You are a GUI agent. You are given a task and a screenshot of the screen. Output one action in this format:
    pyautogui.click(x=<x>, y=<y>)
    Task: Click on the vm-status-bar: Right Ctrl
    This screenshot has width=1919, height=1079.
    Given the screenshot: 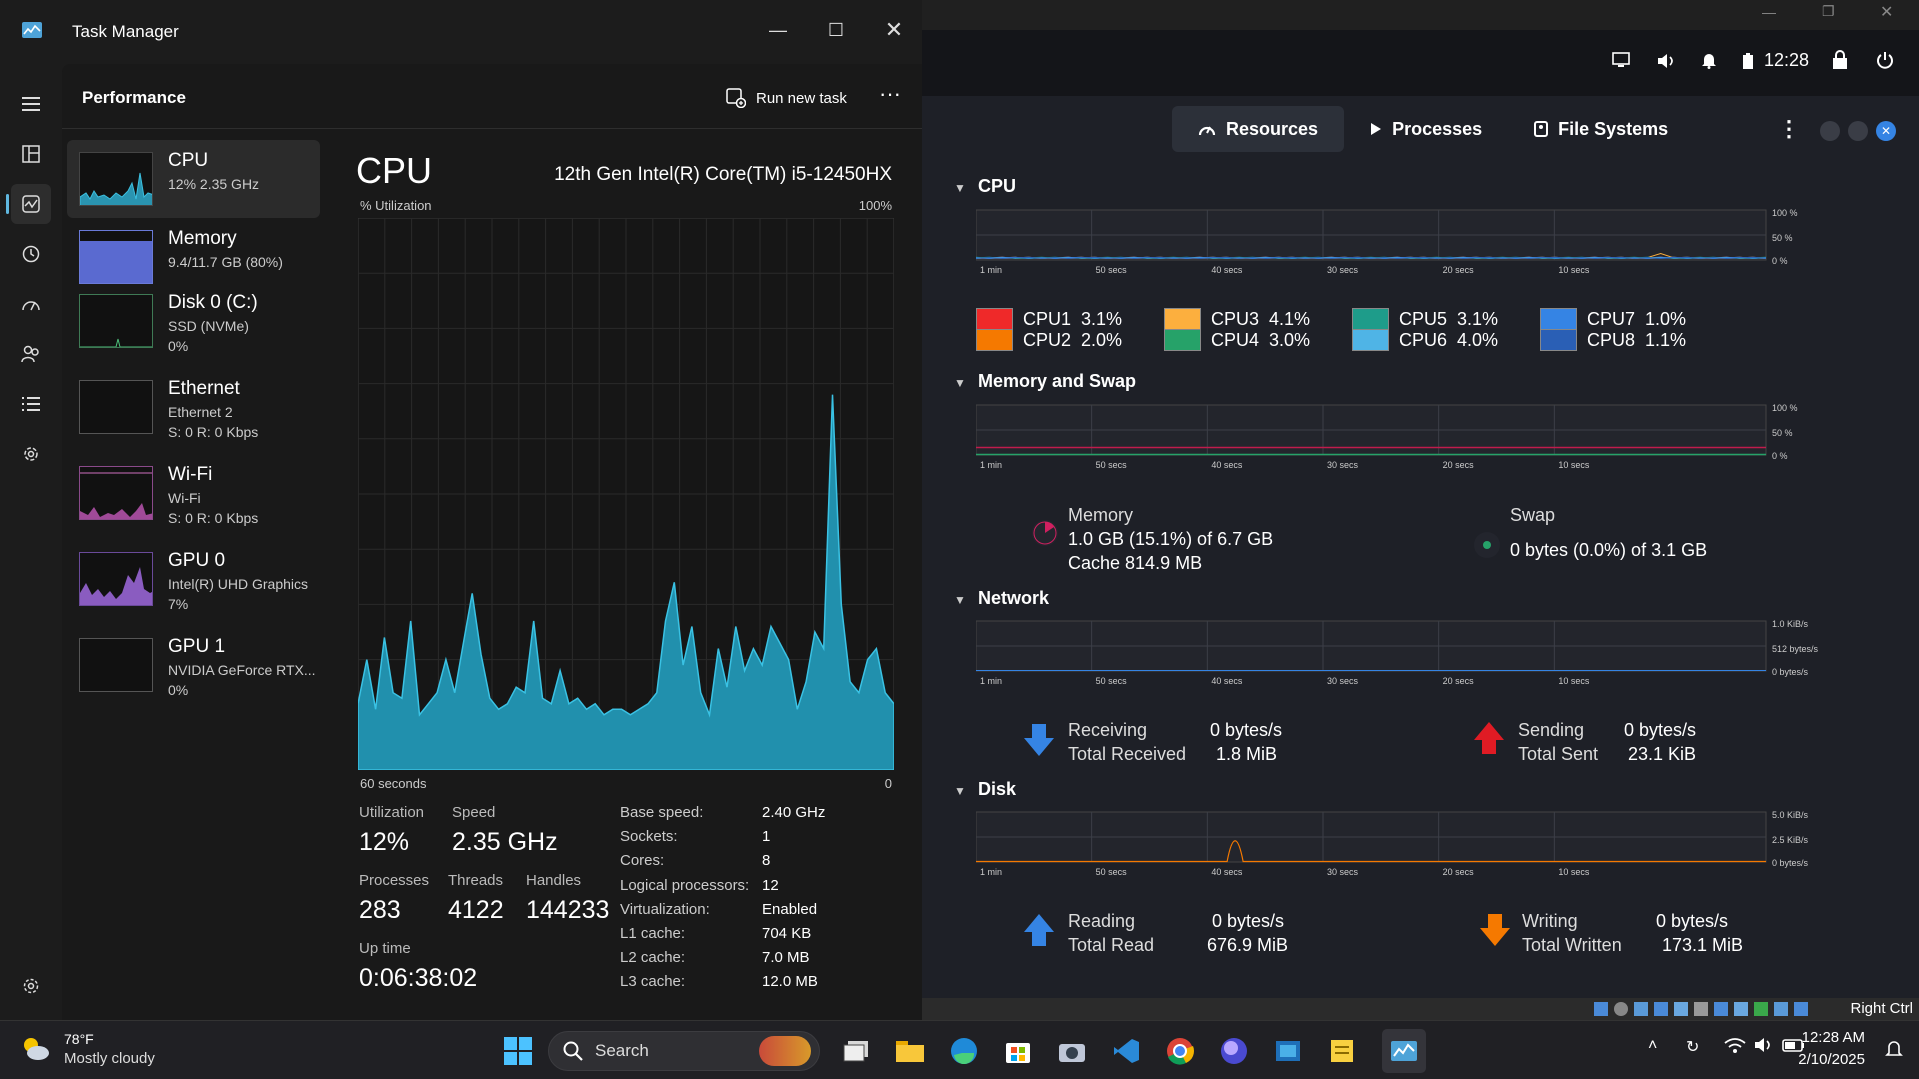 What is the action you would take?
    pyautogui.click(x=1420, y=1009)
    